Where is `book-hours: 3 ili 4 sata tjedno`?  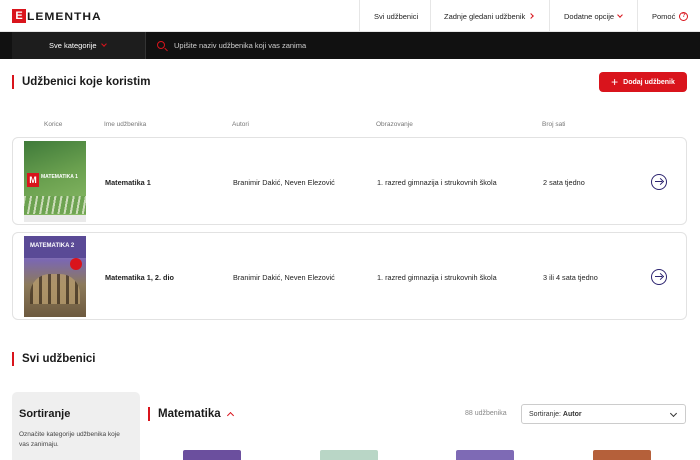 book-hours: 3 ili 4 sata tjedno is located at coordinates (570, 277).